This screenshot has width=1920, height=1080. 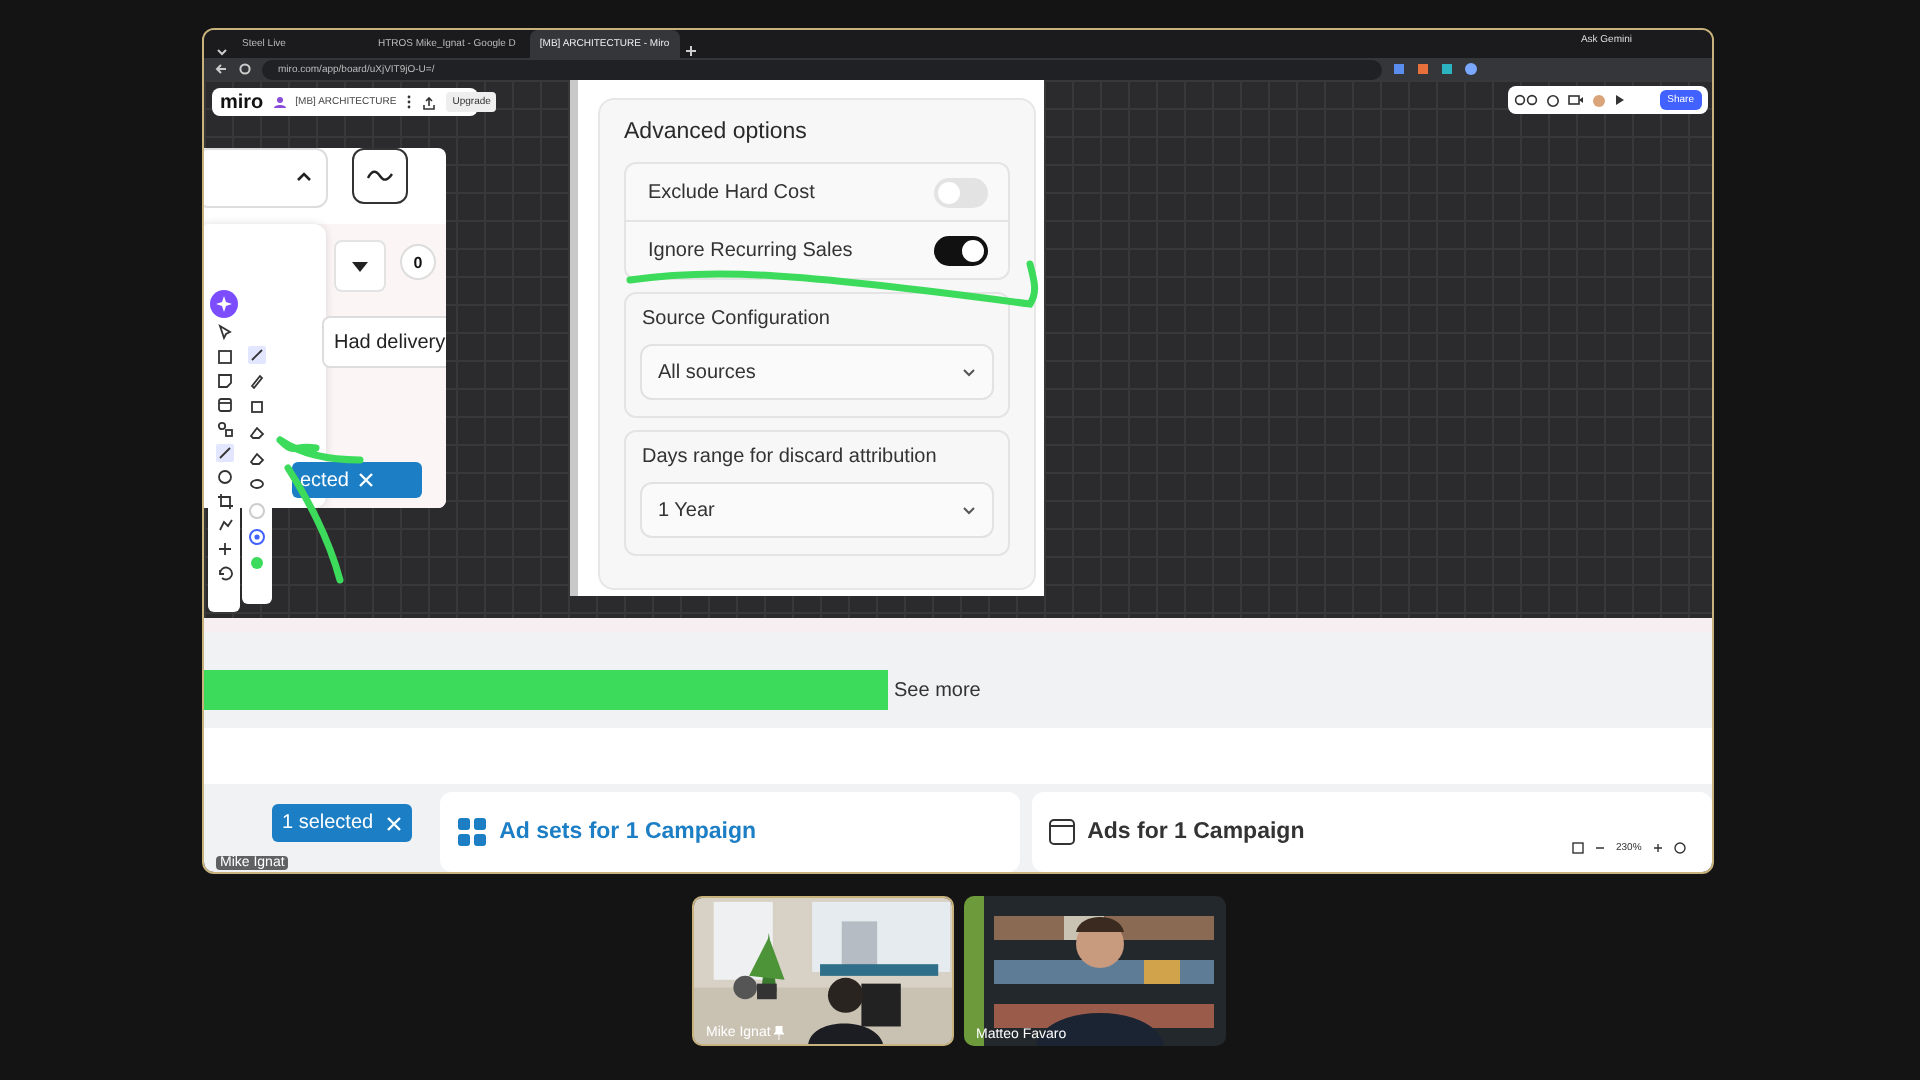 What do you see at coordinates (937, 690) in the screenshot?
I see `see-more-link: See more` at bounding box center [937, 690].